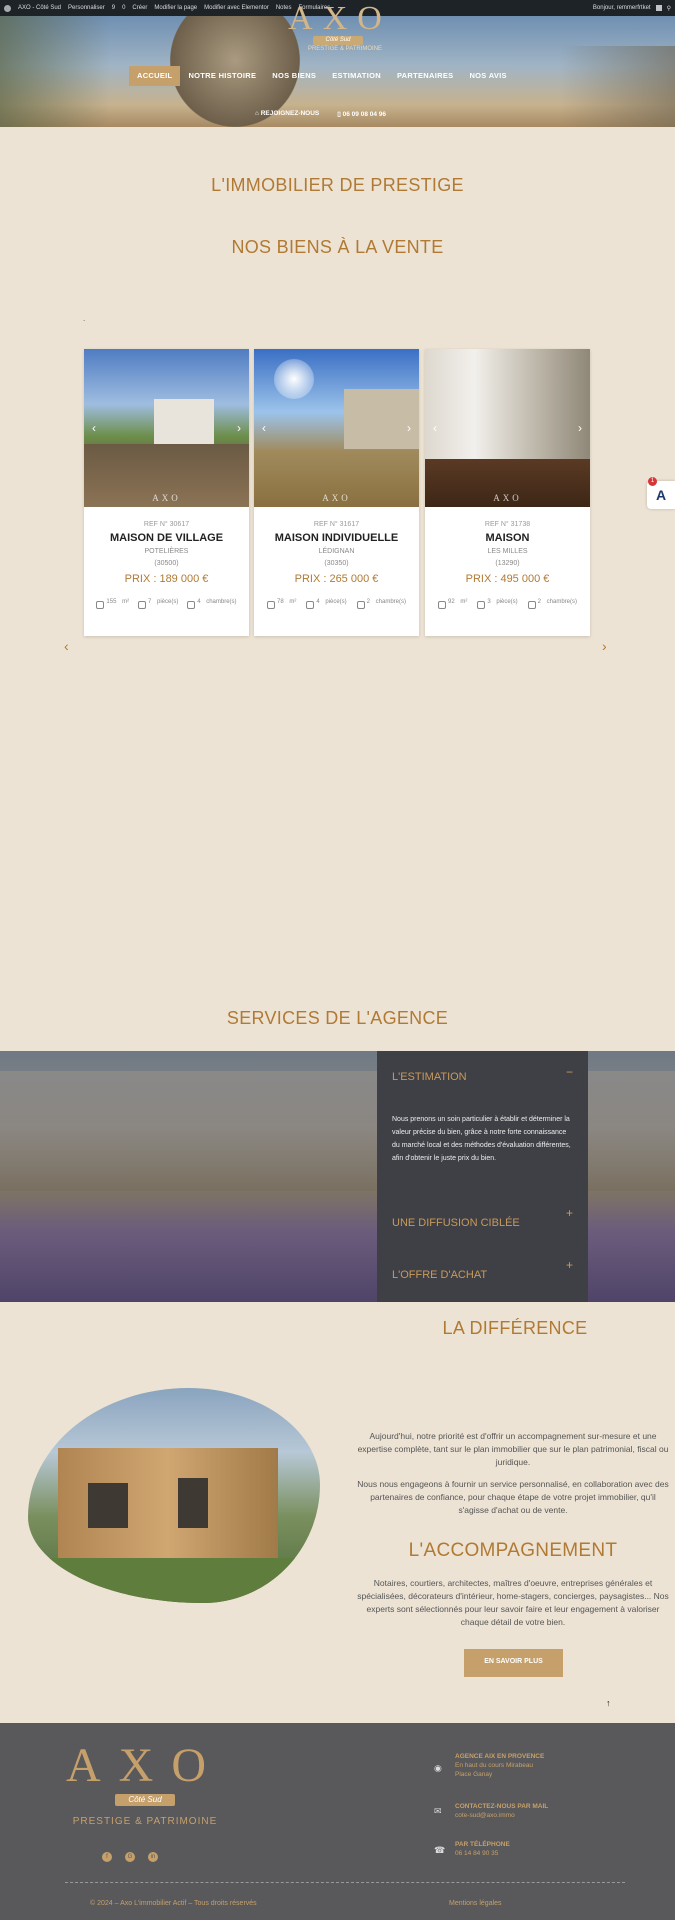 Image resolution: width=675 pixels, height=1920 pixels. I want to click on logo-tagline: PRESTIGE & PATRIMOINE, so click(345, 49).